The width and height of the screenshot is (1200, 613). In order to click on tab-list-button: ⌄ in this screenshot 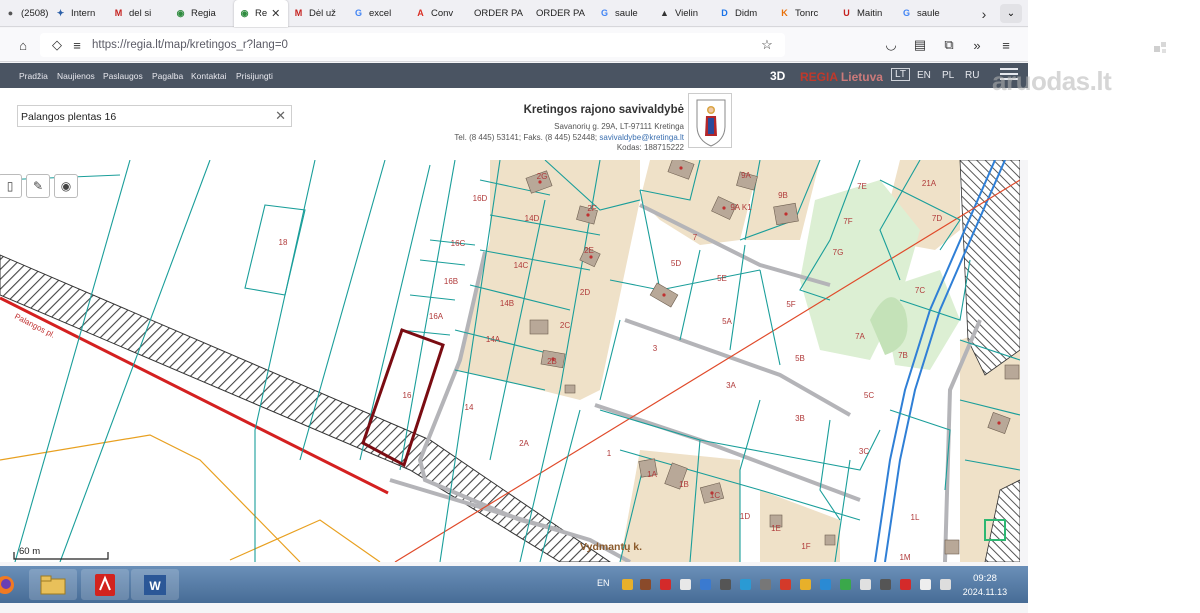, I will do `click(1011, 13)`.